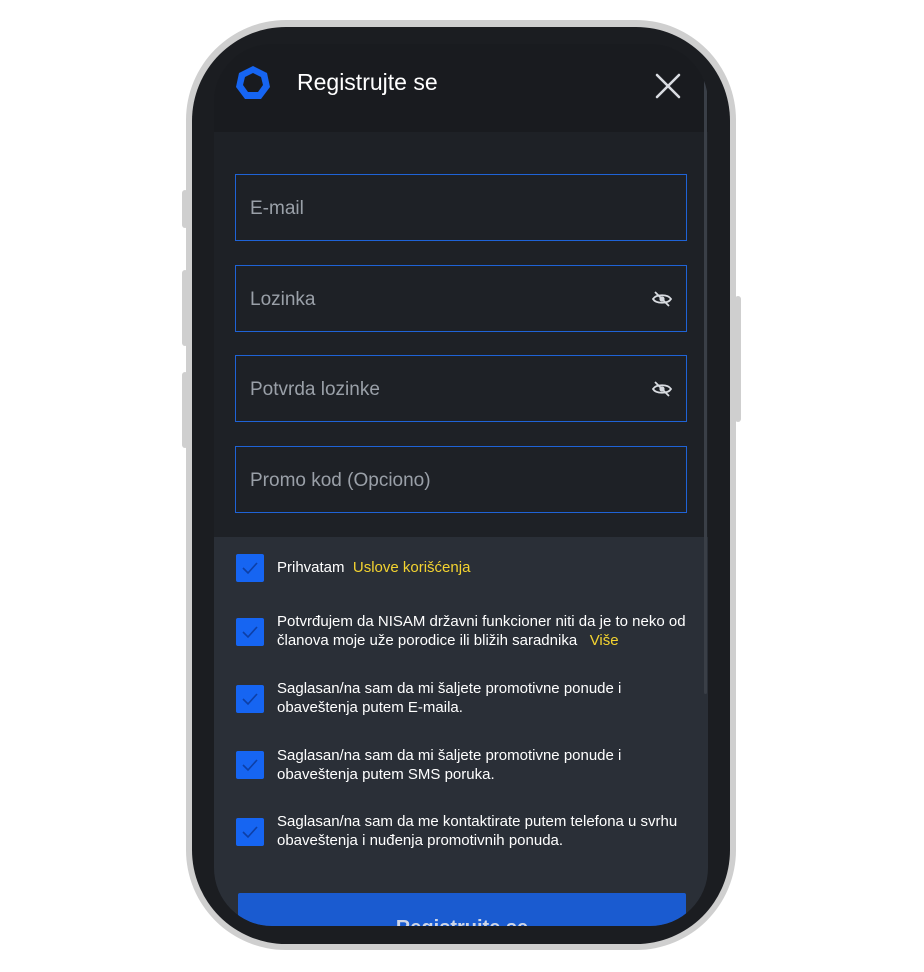 This screenshot has width=924, height=972. Describe the element at coordinates (461, 388) in the screenshot. I see `password-confirm-field: Potvrda lozinke` at that location.